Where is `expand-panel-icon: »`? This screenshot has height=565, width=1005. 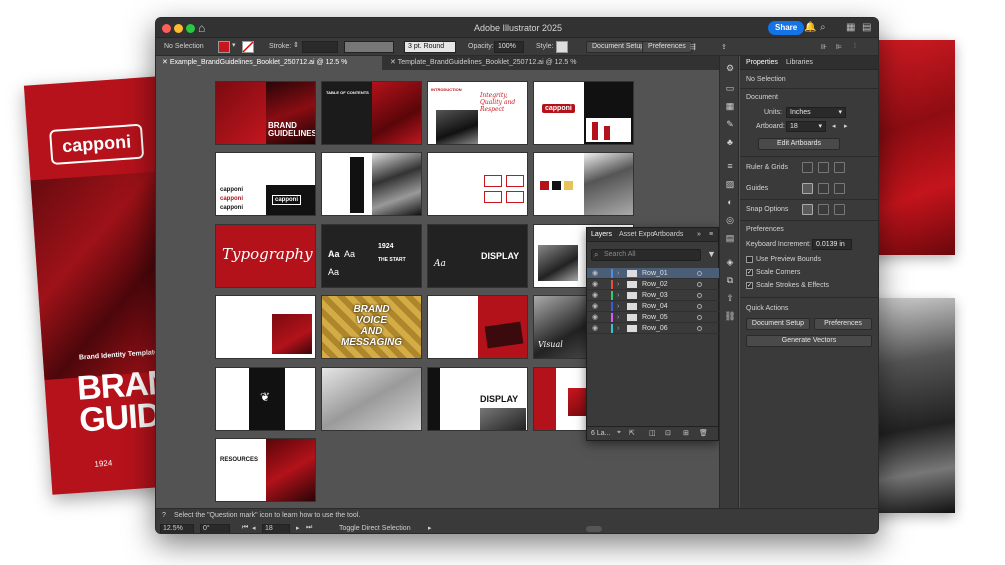
expand-panel-icon: » is located at coordinates (699, 234).